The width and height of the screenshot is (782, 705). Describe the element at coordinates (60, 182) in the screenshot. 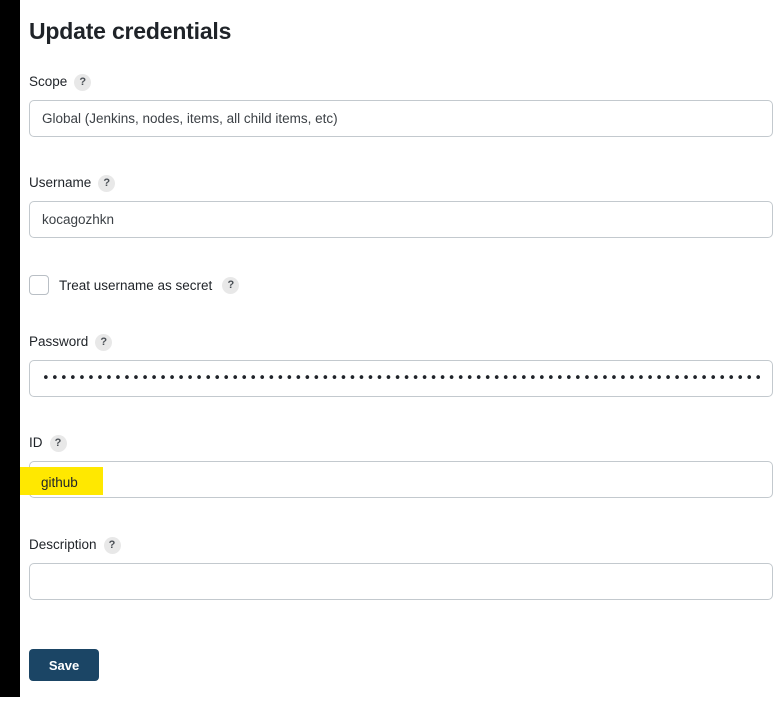

I see `username-label: Username` at that location.